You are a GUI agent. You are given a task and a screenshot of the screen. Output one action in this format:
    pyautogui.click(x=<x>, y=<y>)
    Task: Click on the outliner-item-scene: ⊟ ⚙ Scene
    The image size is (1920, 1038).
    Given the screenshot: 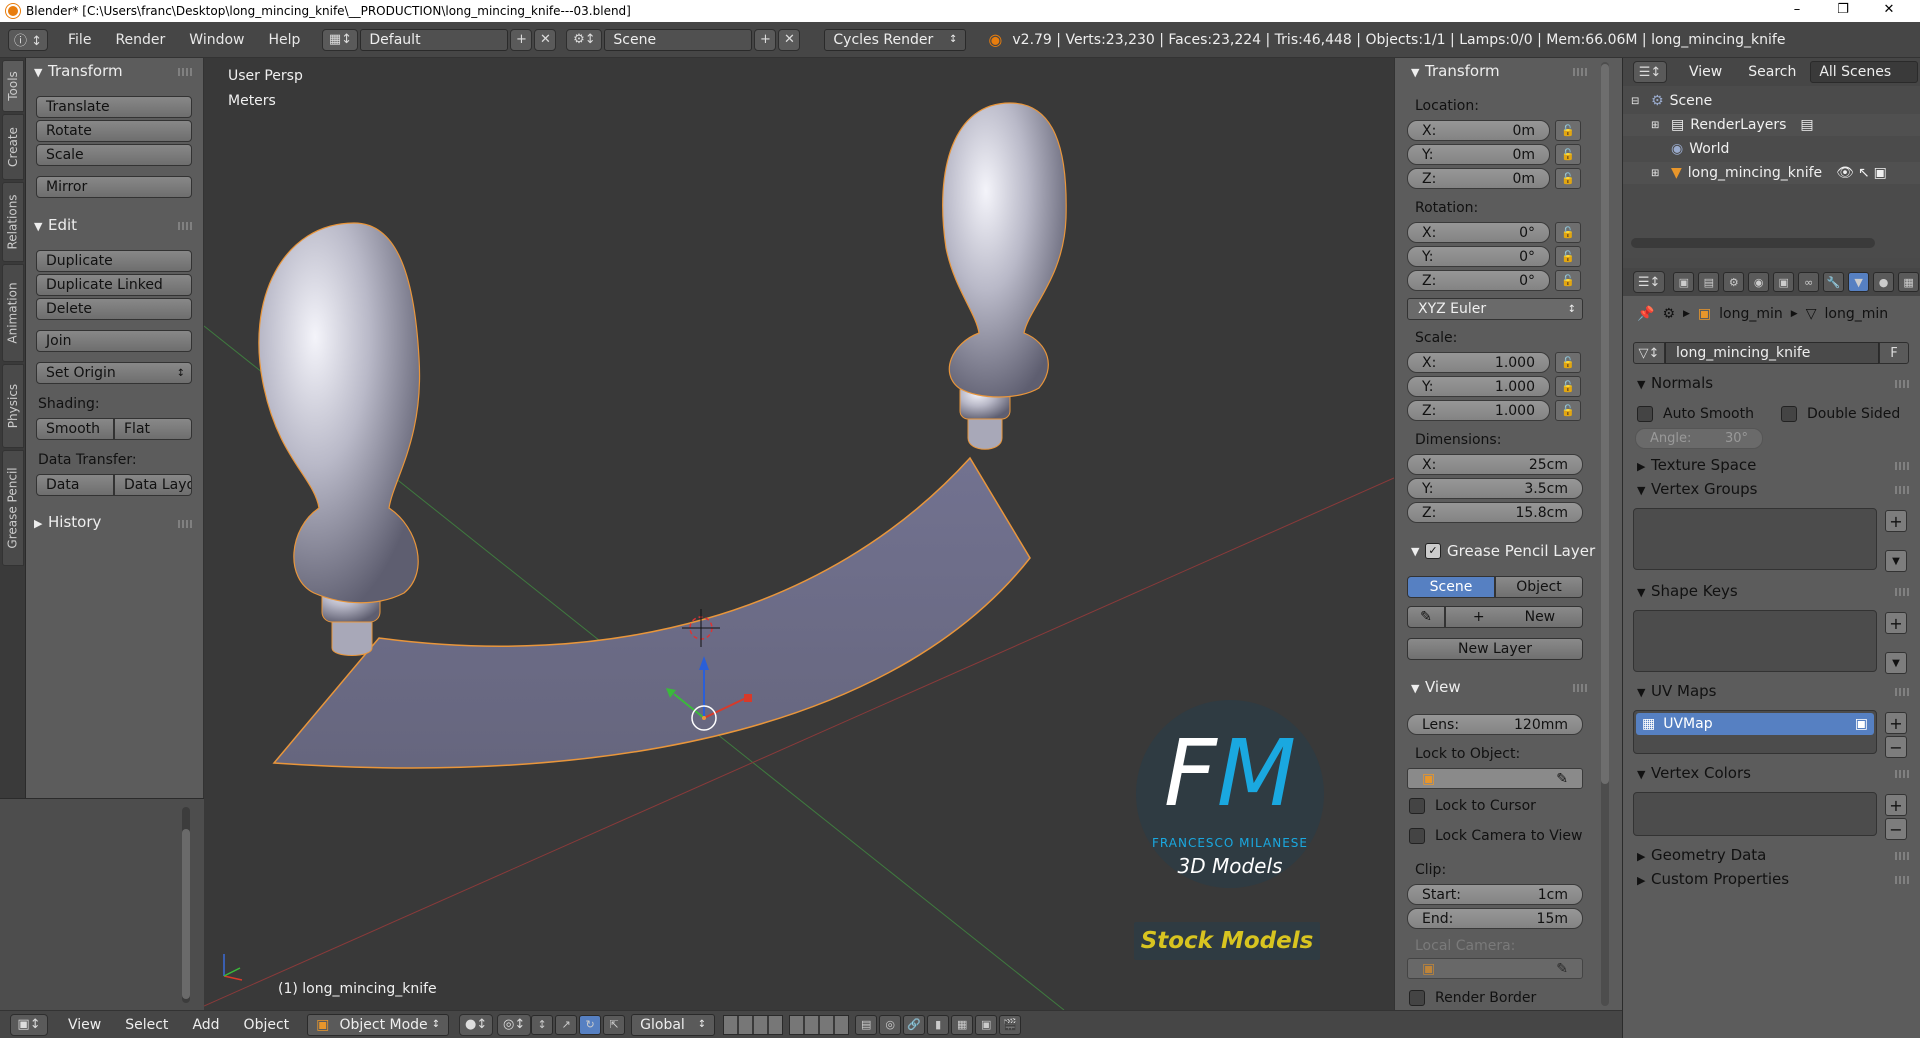 What is the action you would take?
    pyautogui.click(x=1771, y=101)
    